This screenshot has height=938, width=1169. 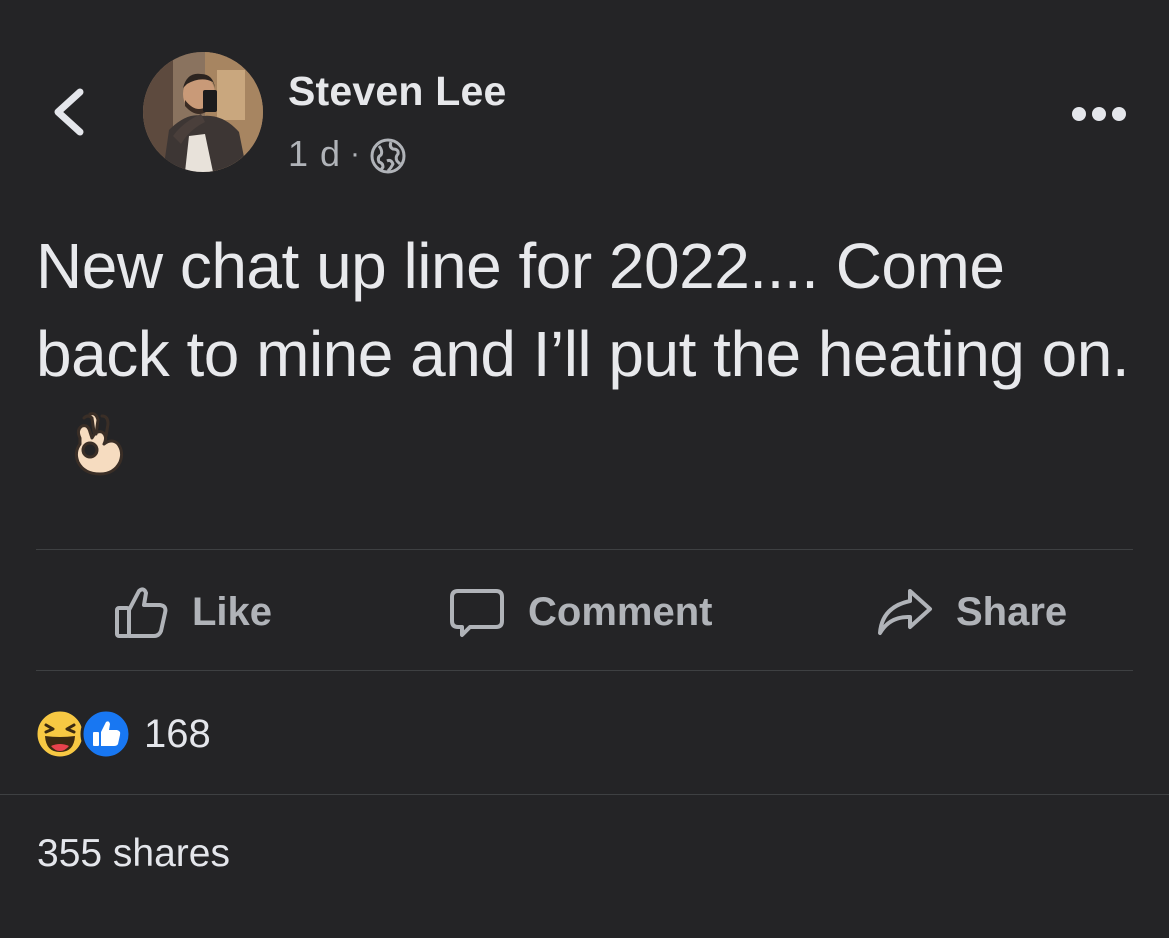 I want to click on back-button, so click(x=70, y=112).